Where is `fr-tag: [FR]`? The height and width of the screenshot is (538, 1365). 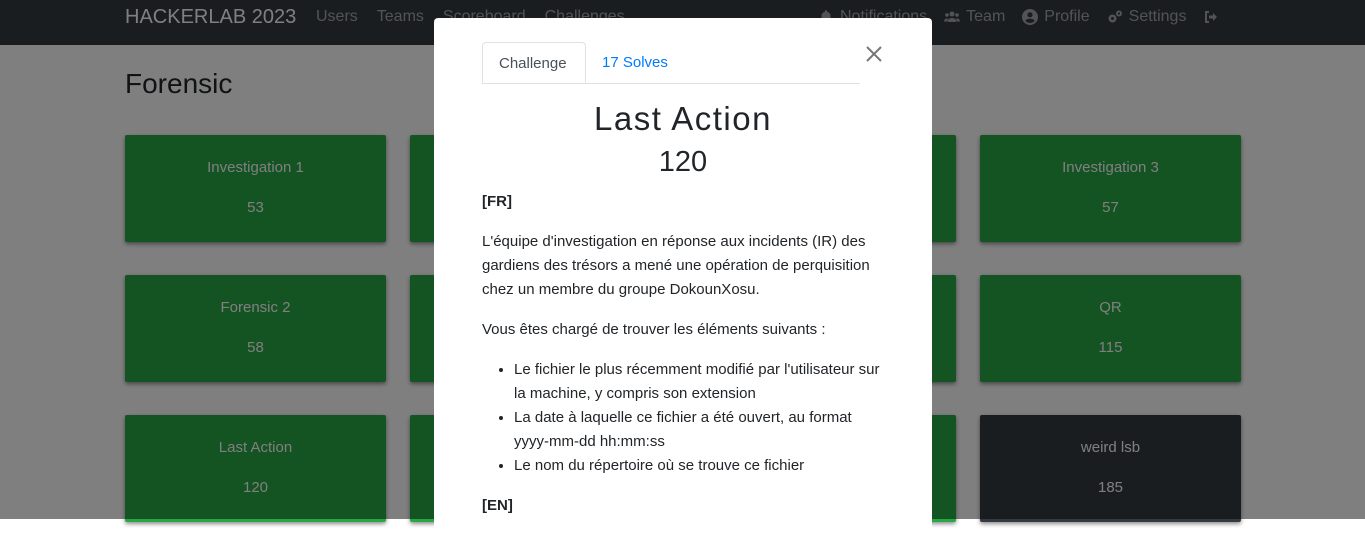
fr-tag: [FR] is located at coordinates (497, 201).